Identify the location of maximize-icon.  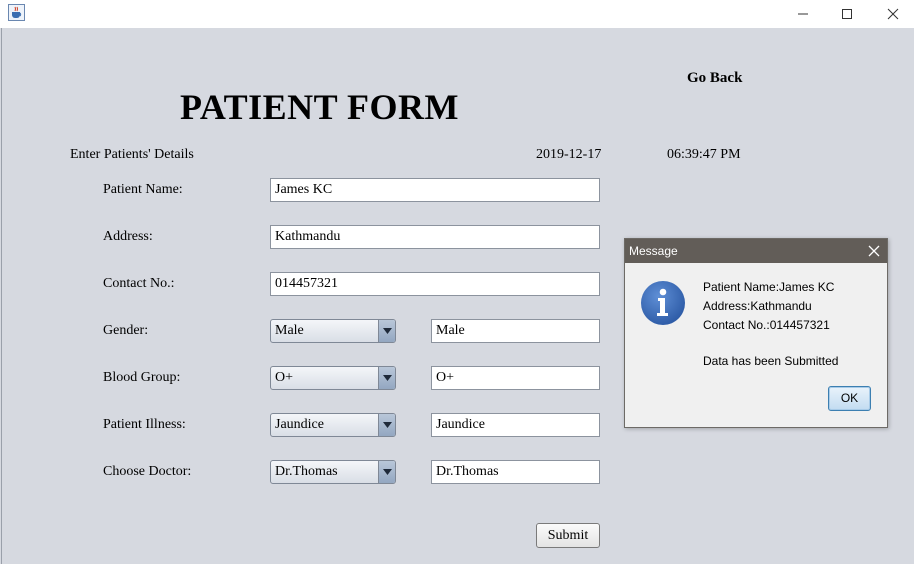
(847, 14).